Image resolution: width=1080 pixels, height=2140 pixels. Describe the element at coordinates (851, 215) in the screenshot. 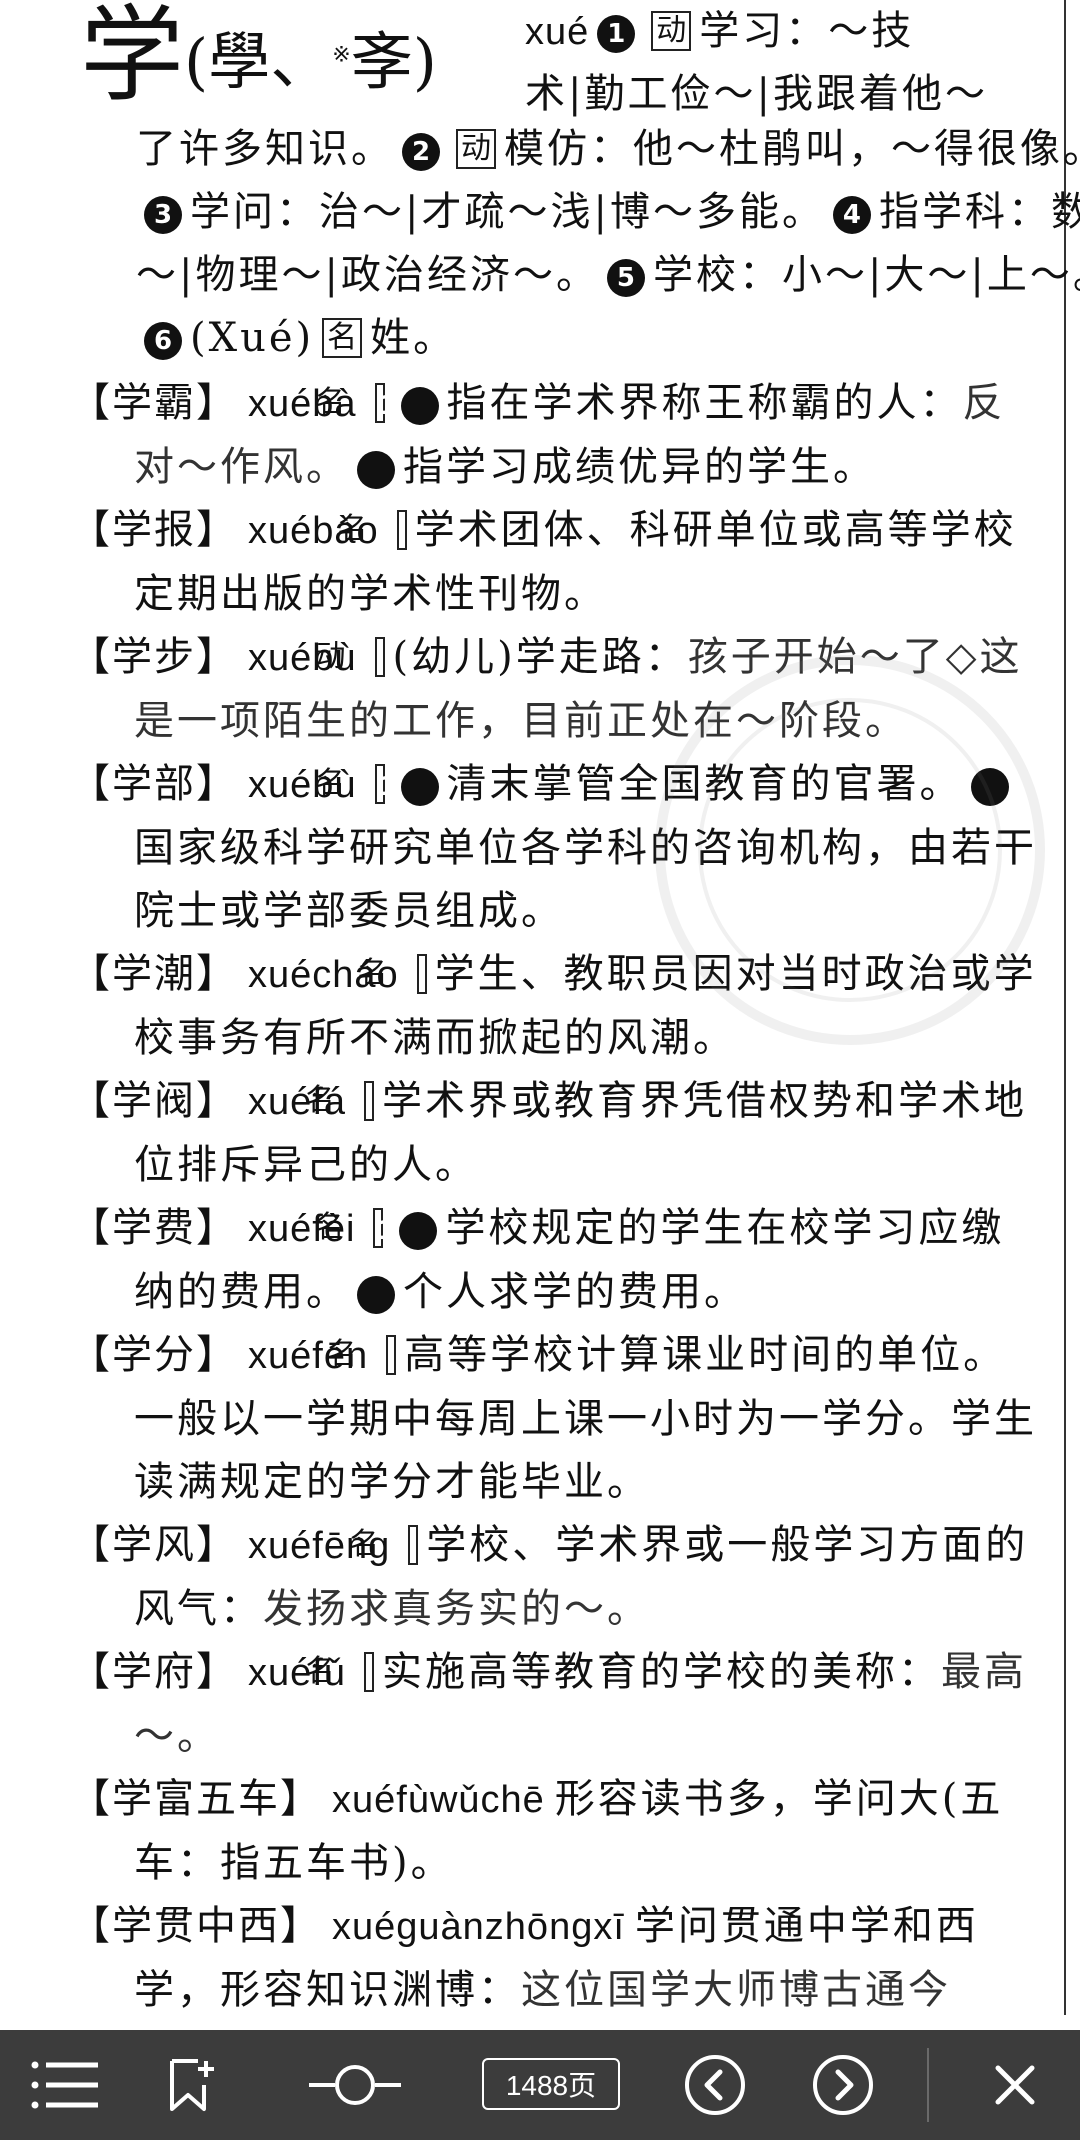

I see `sense-number: 4` at that location.